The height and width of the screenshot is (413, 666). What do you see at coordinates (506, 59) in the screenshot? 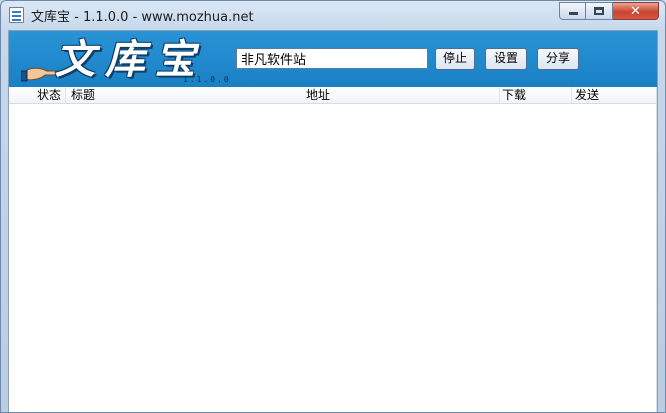
I see `settings-button: 设置` at bounding box center [506, 59].